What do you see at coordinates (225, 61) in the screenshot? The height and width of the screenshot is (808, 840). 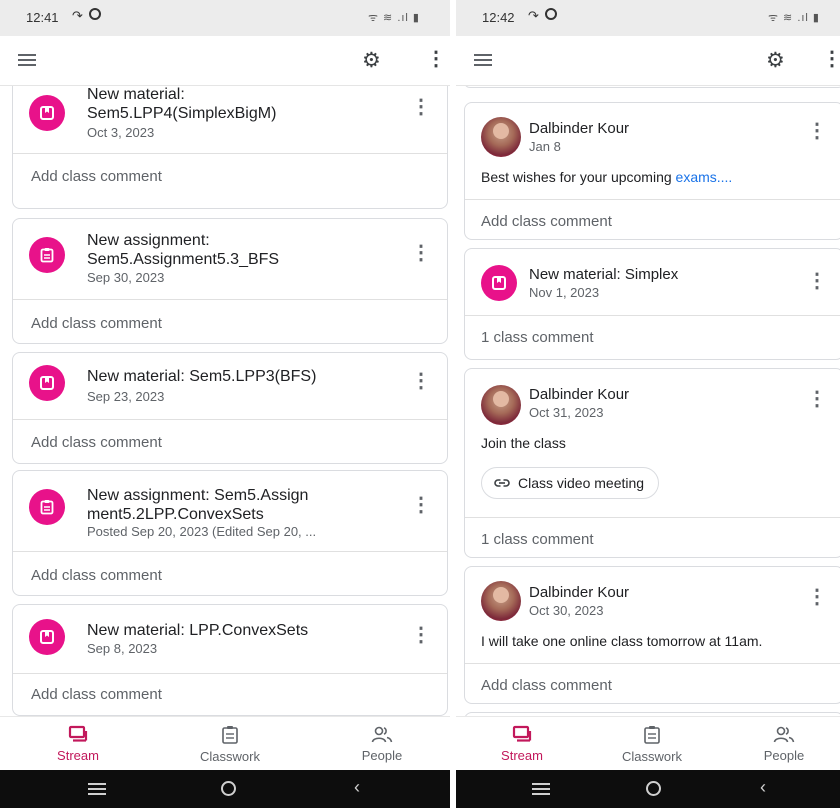 I see `app-bar: ⚙ ⋮` at bounding box center [225, 61].